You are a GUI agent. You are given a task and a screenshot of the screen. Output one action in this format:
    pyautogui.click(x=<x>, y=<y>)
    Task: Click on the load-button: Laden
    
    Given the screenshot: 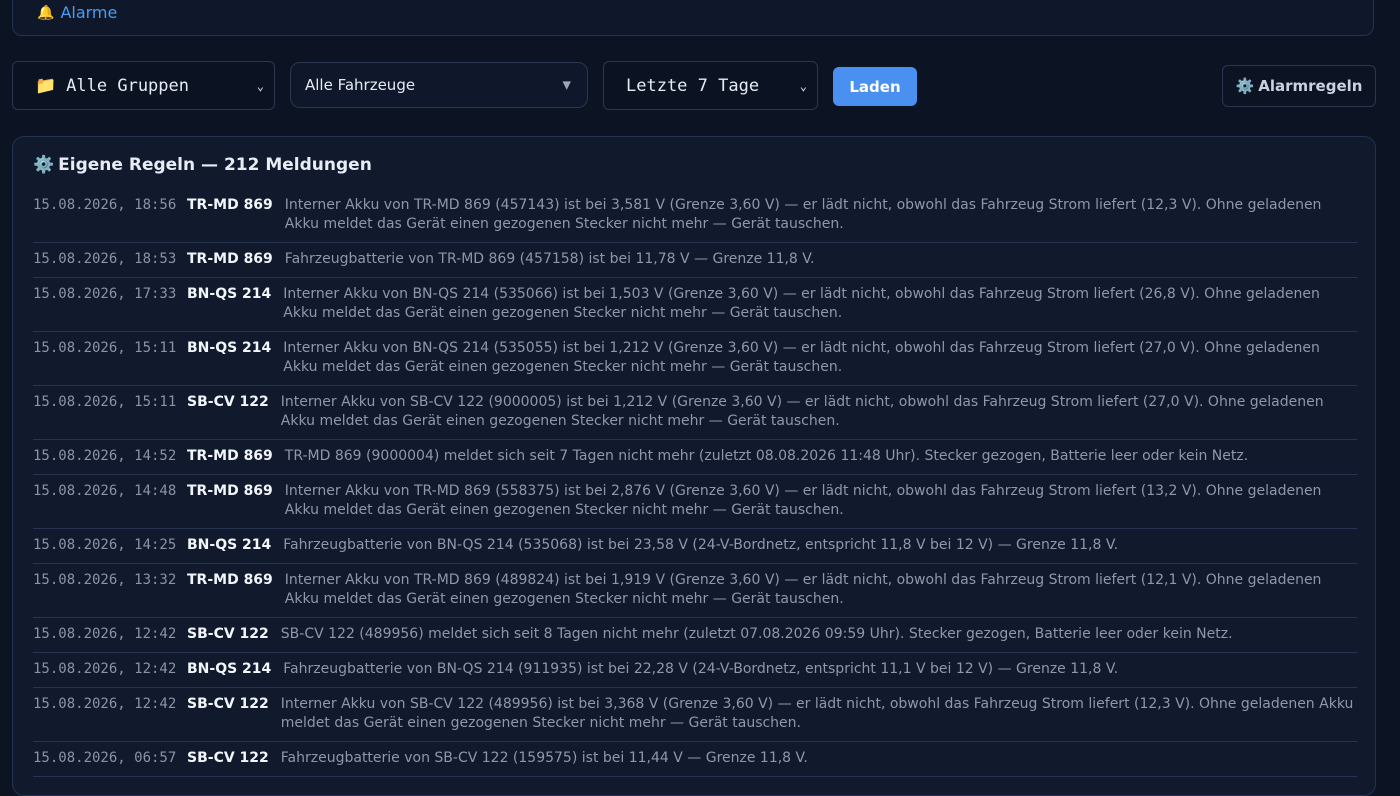 What is the action you would take?
    pyautogui.click(x=875, y=86)
    